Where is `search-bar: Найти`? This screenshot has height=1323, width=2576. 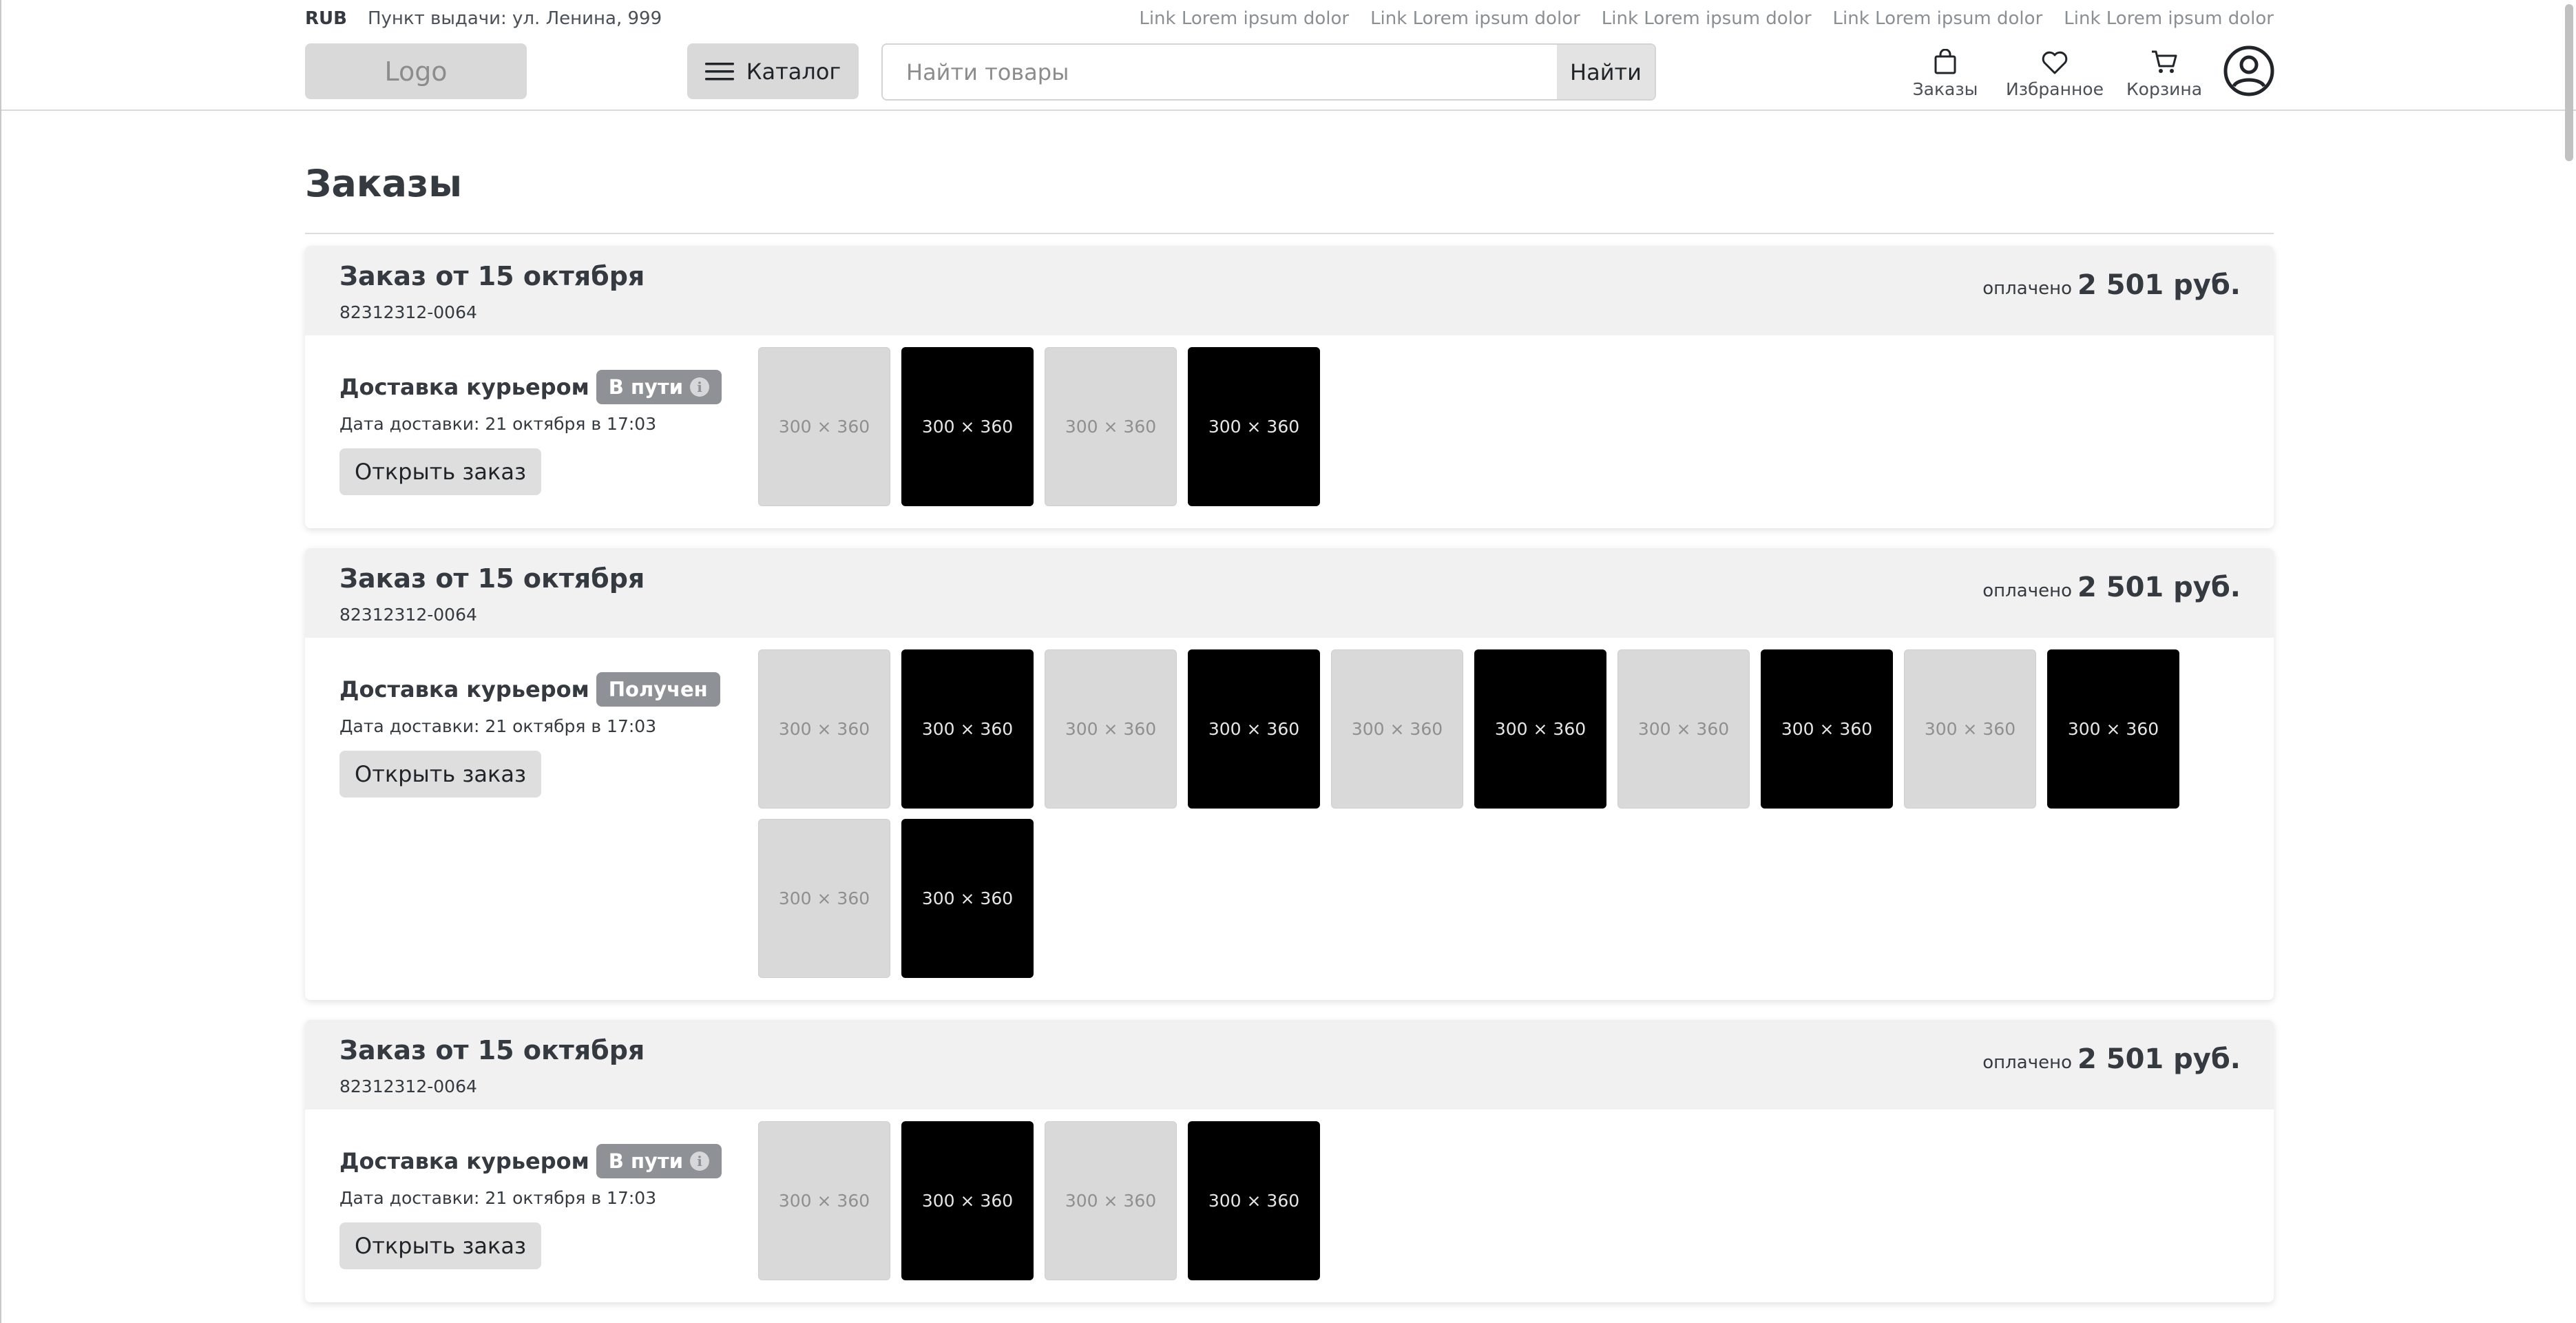 search-bar: Найти is located at coordinates (1268, 72).